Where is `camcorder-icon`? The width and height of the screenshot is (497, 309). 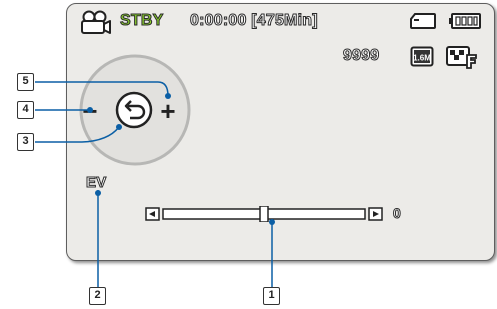
camcorder-icon is located at coordinates (96, 22).